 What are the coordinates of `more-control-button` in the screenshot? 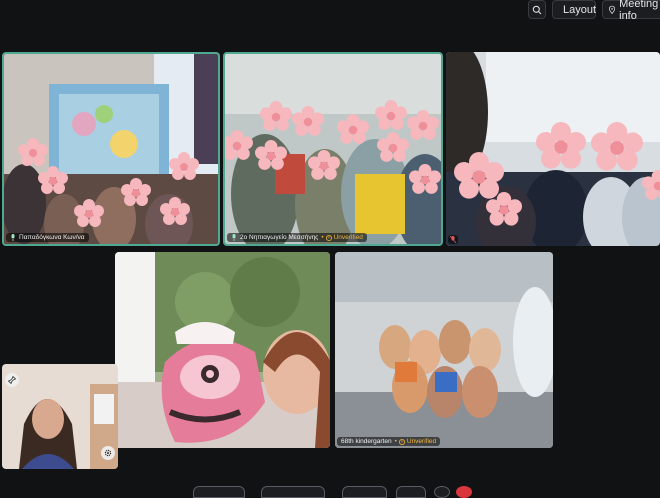 It's located at (411, 492).